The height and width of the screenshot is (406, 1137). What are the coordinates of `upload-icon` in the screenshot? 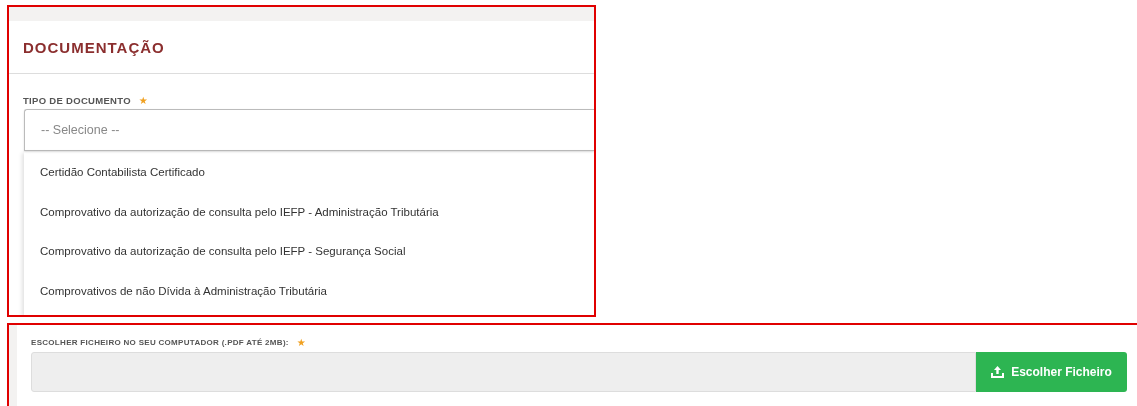 It's located at (998, 372).